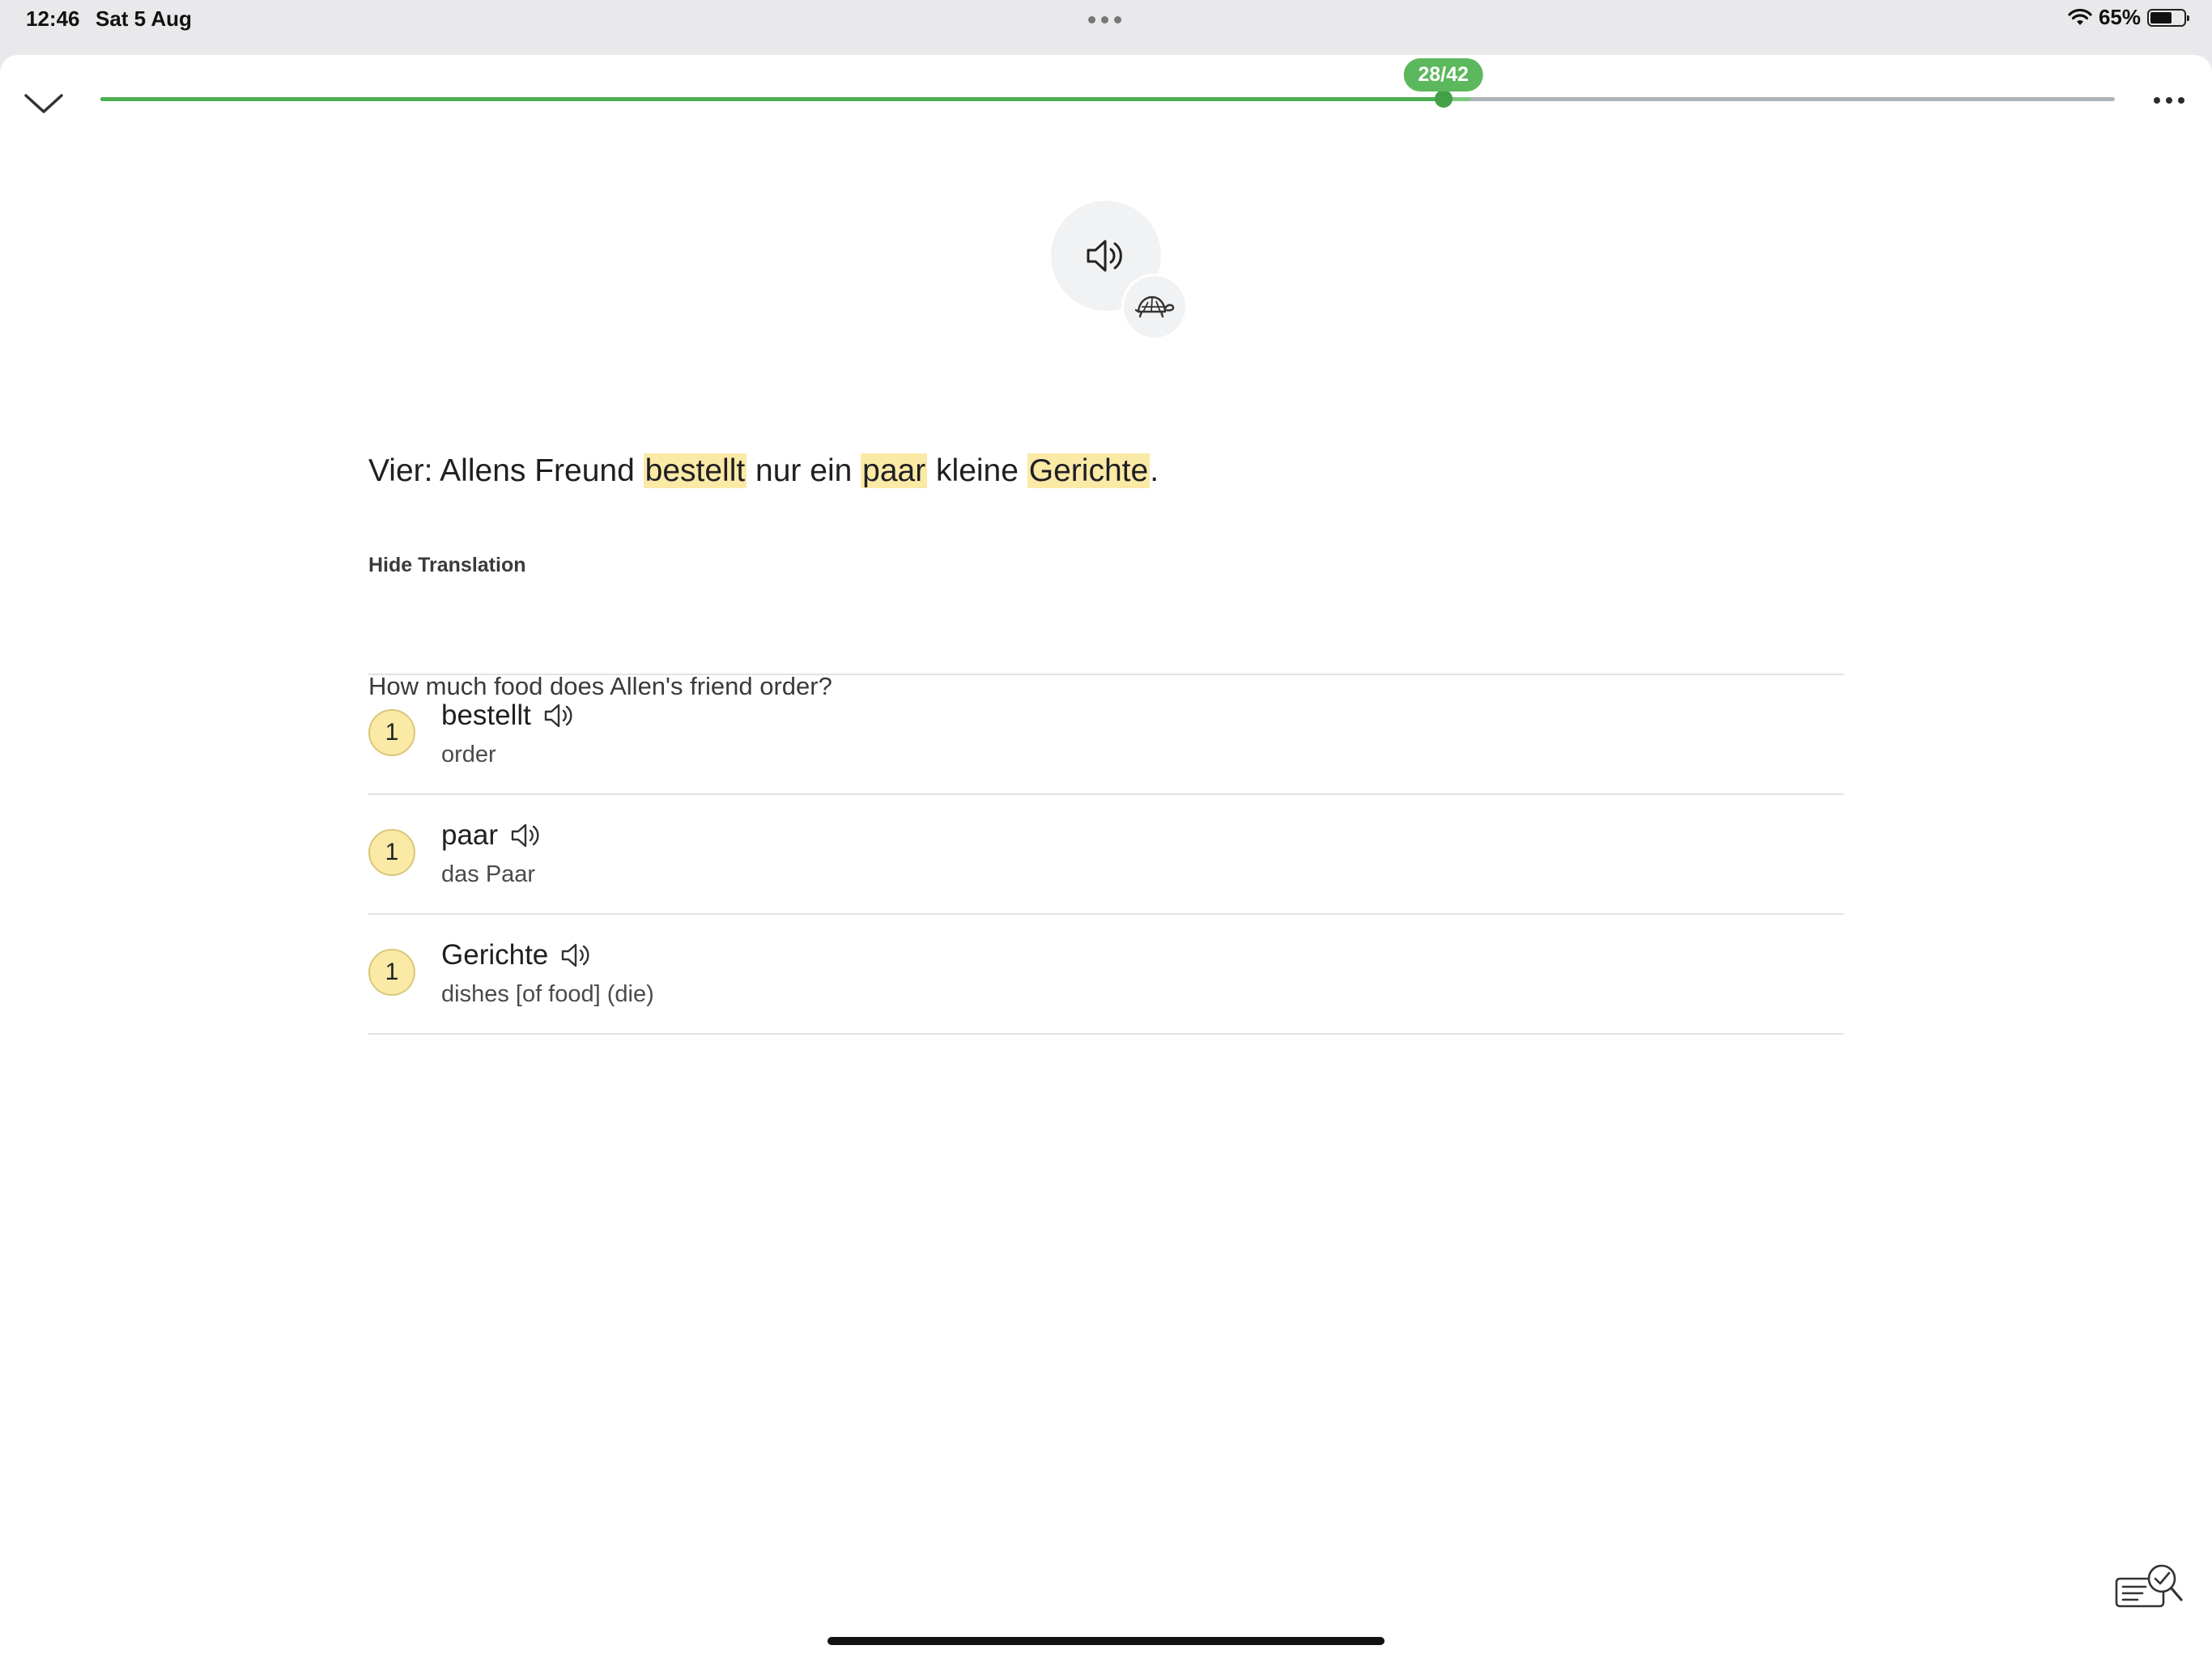 This screenshot has width=2212, height=1658. What do you see at coordinates (1443, 74) in the screenshot?
I see `progress-counter-badge: 28/42` at bounding box center [1443, 74].